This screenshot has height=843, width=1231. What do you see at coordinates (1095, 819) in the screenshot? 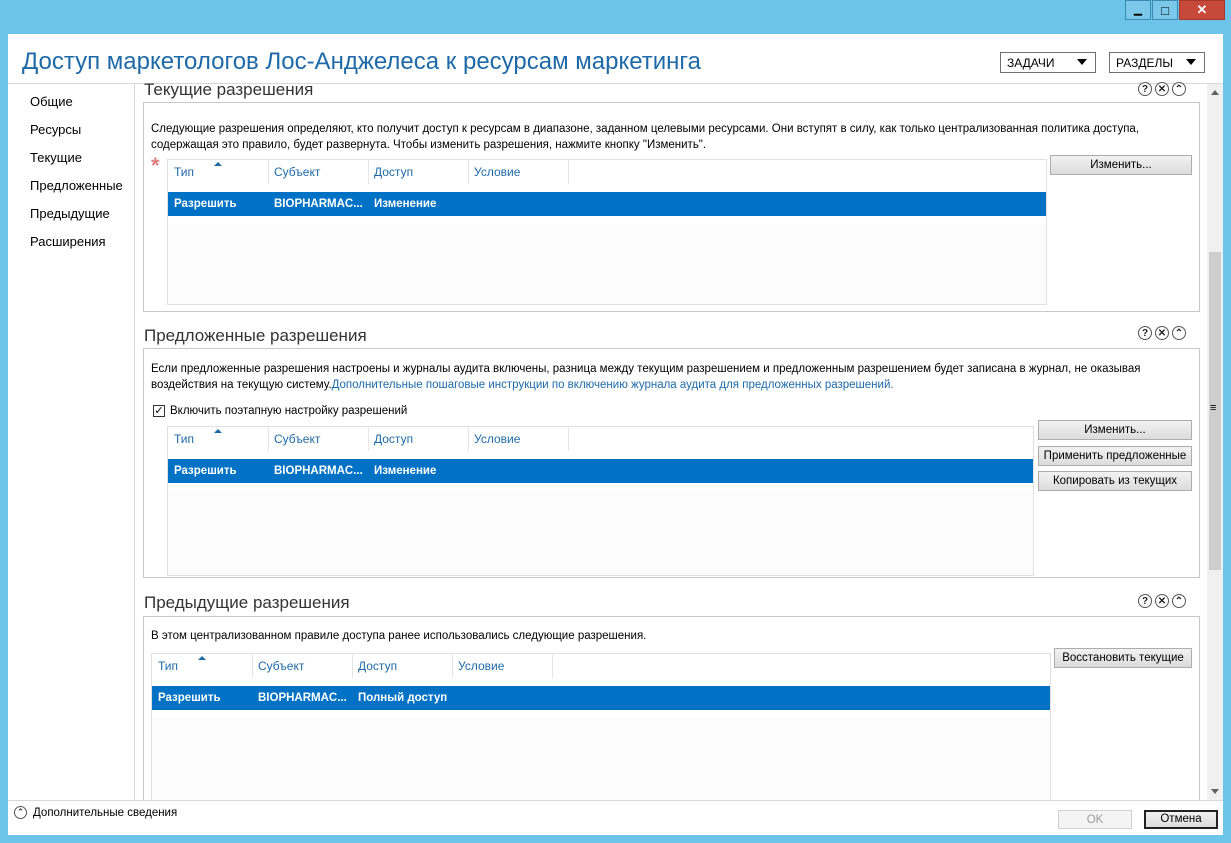
I see `ok-button: OK` at bounding box center [1095, 819].